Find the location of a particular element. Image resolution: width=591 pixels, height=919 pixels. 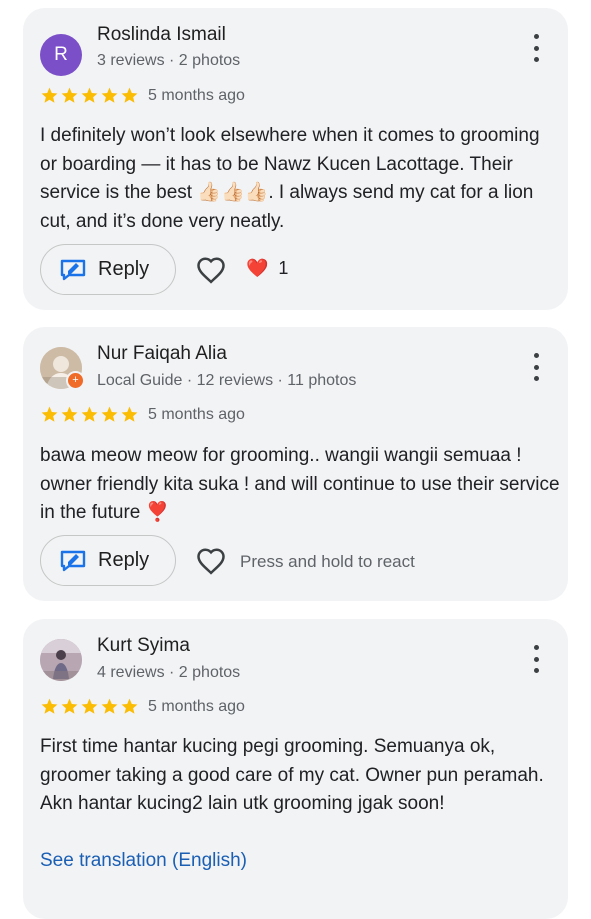

reviewer-meta: 4 reviews · 2 photos is located at coordinates (169, 672).